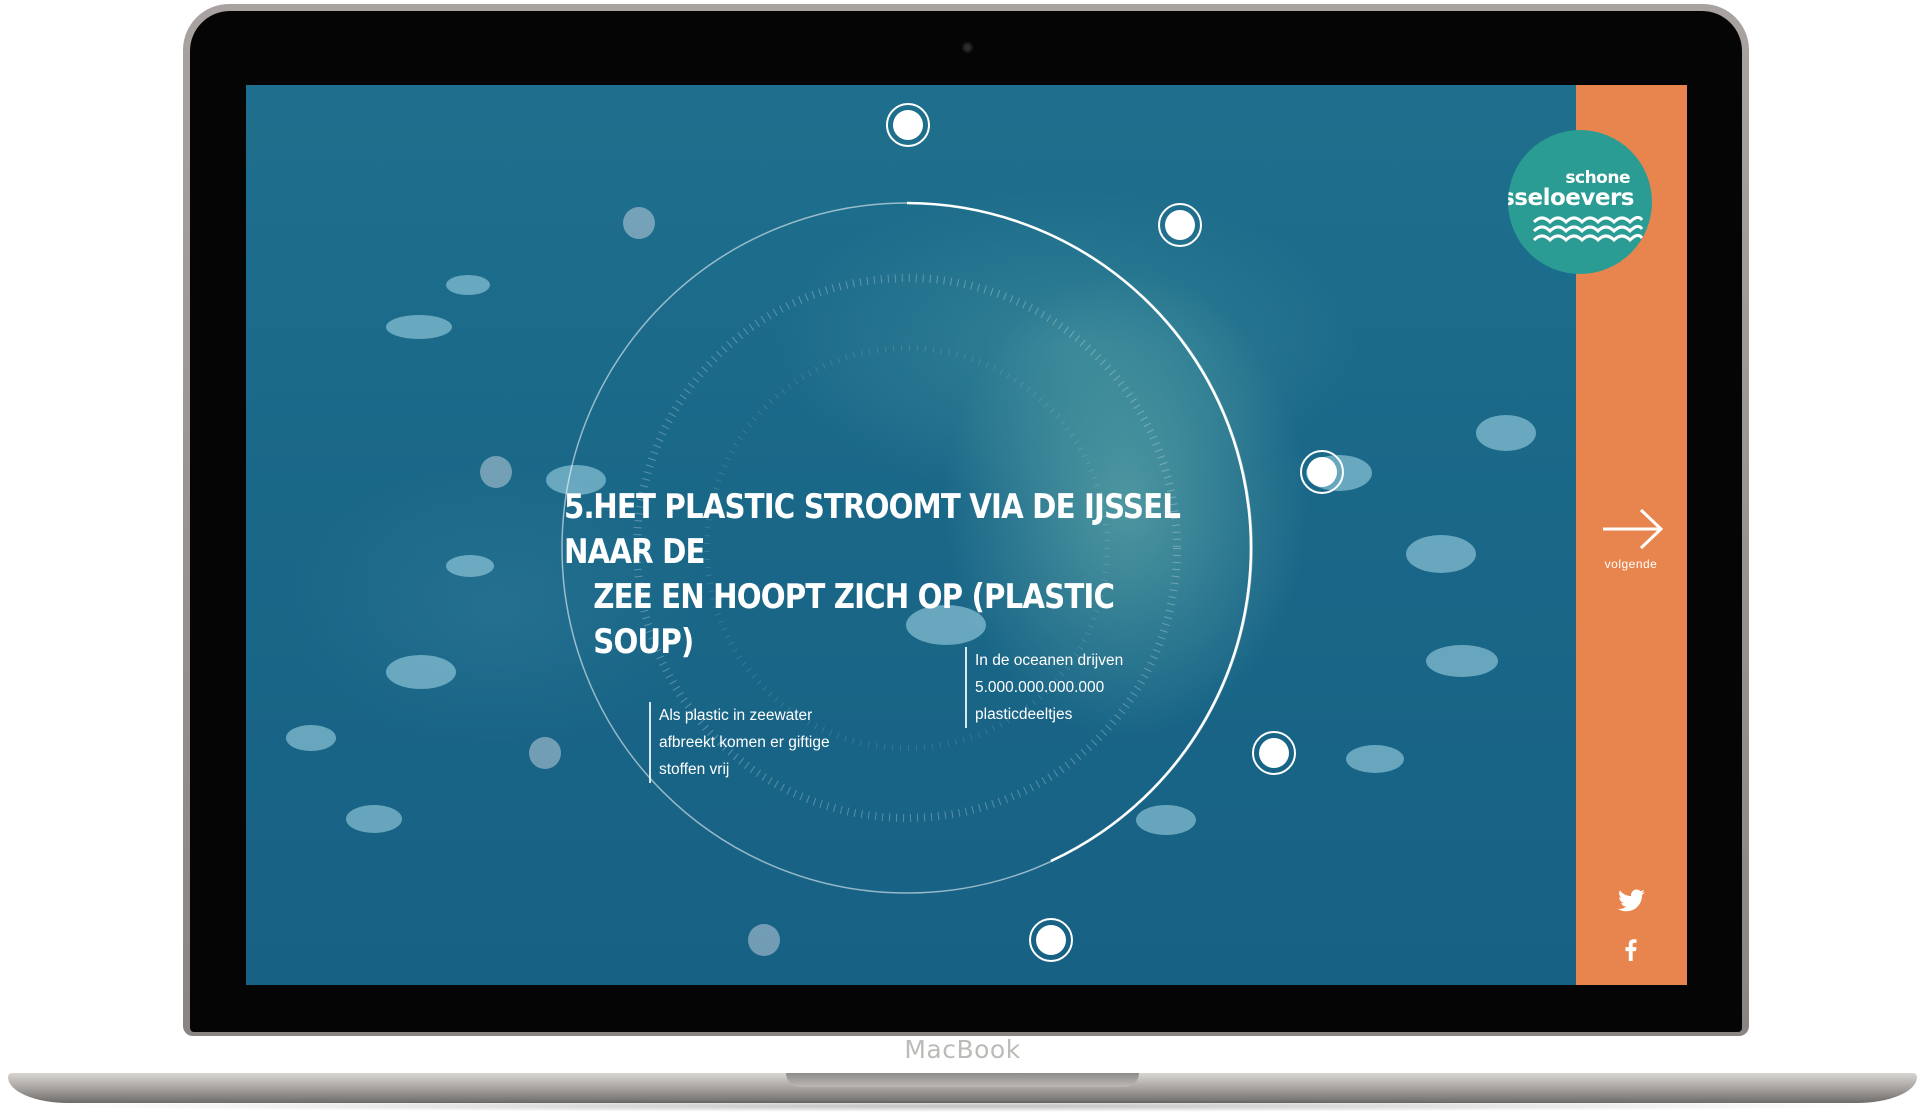  What do you see at coordinates (962, 1080) in the screenshot?
I see `laptop-notch` at bounding box center [962, 1080].